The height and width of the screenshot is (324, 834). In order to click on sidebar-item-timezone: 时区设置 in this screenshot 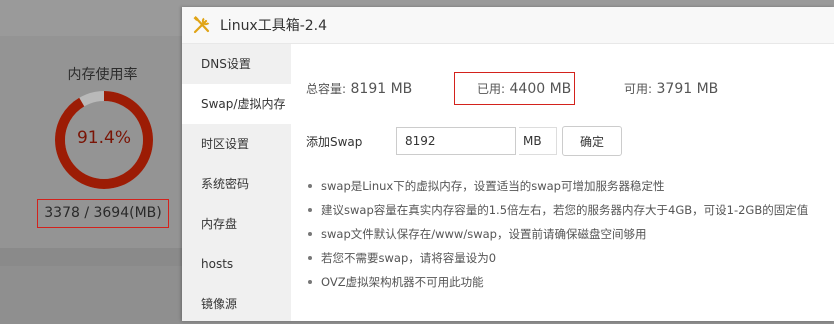, I will do `click(236, 144)`.